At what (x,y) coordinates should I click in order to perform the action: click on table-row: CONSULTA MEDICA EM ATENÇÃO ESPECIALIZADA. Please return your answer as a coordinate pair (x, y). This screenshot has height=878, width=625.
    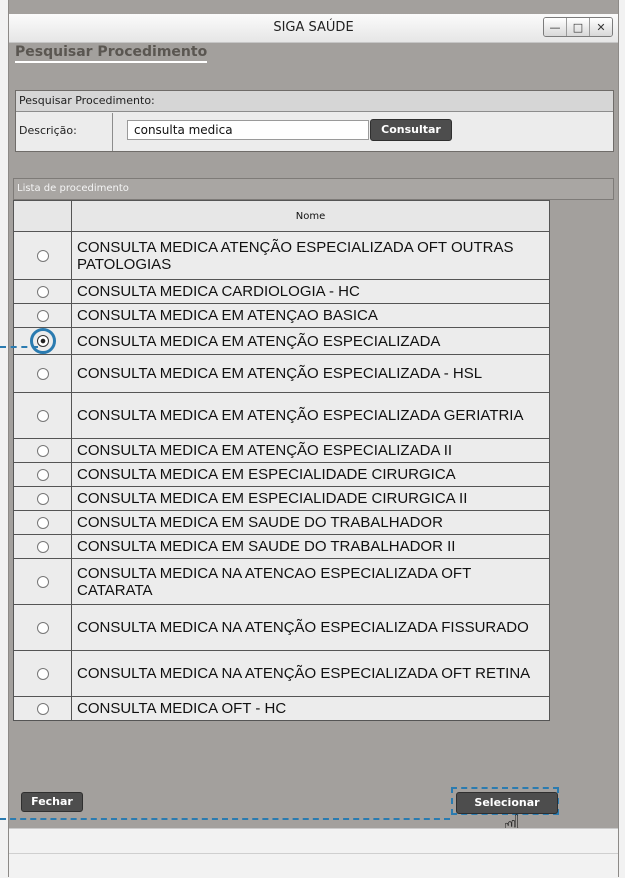
    Looking at the image, I should click on (281, 341).